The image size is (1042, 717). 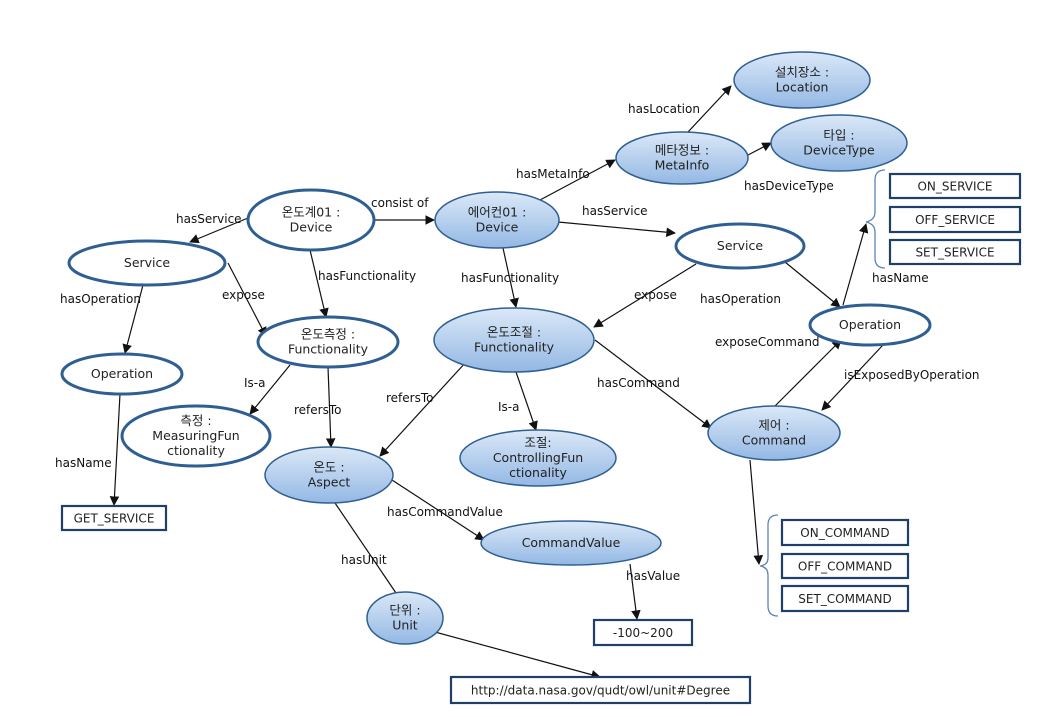 I want to click on node-aspect: 온도 :Aspect, so click(x=329, y=475).